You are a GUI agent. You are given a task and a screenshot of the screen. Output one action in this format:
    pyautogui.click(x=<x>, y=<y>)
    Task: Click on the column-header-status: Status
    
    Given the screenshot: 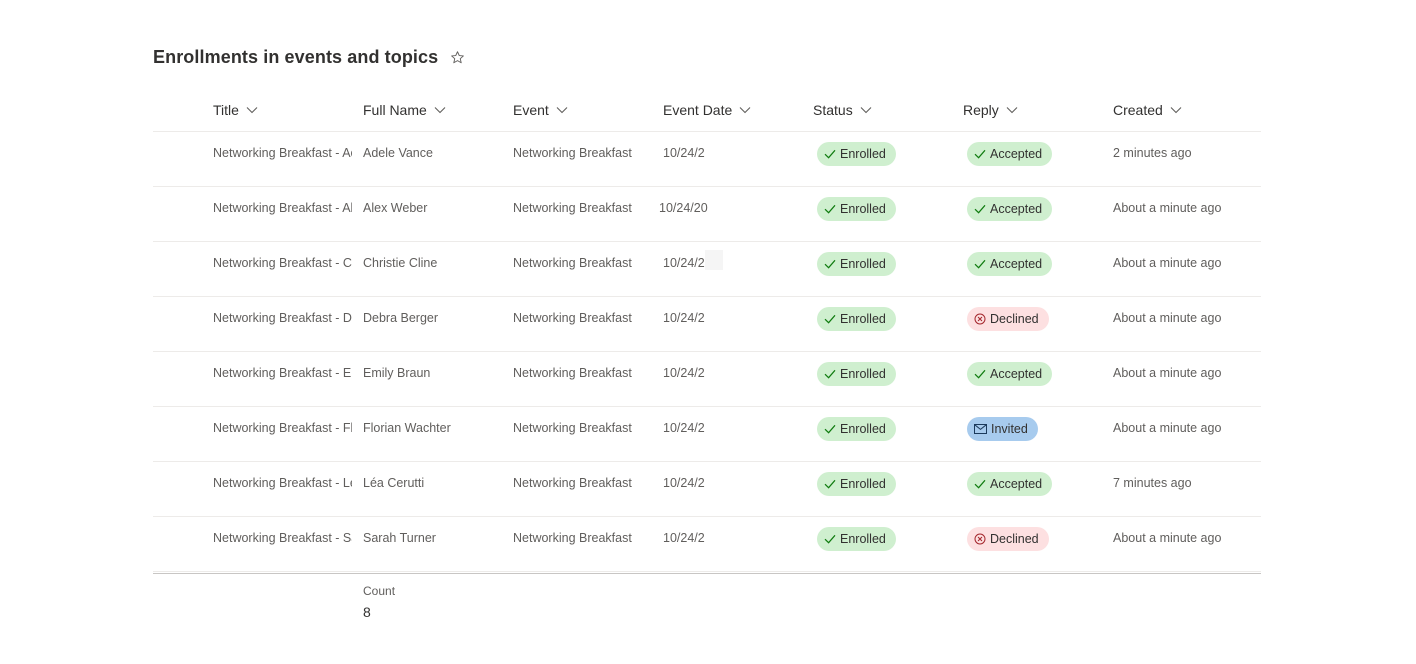 What is the action you would take?
    pyautogui.click(x=842, y=110)
    